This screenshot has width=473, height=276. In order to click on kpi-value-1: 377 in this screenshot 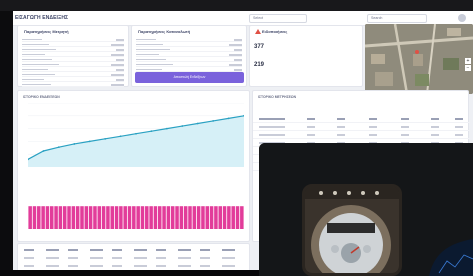, I will do `click(259, 47)`.